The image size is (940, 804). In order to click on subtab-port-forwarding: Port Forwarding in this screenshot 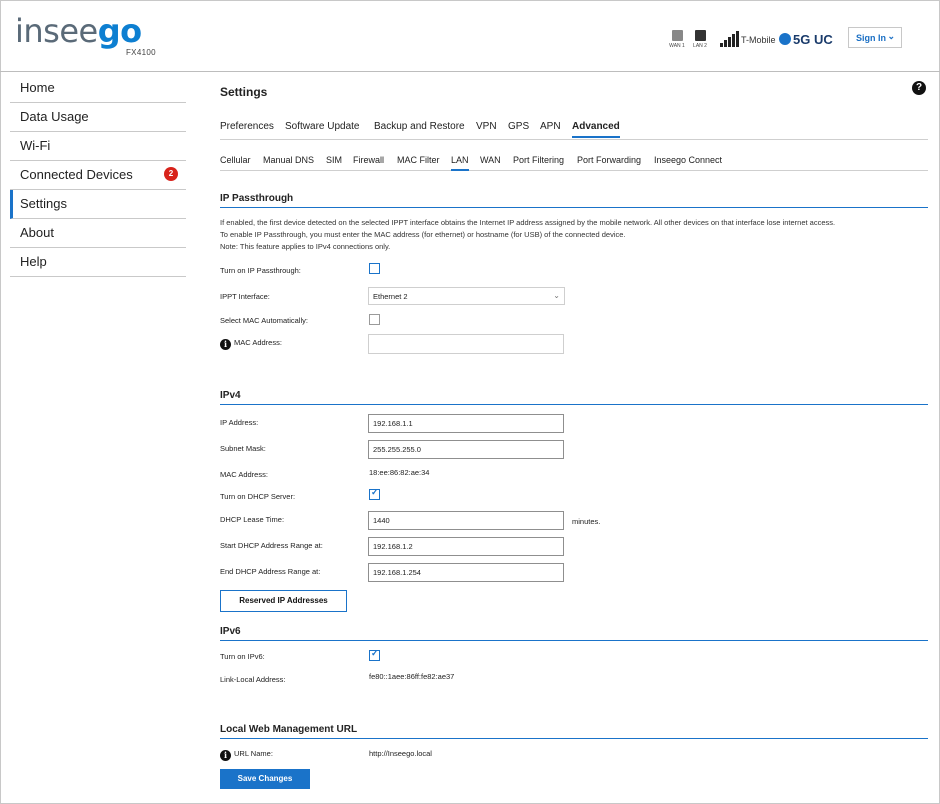, I will do `click(609, 160)`.